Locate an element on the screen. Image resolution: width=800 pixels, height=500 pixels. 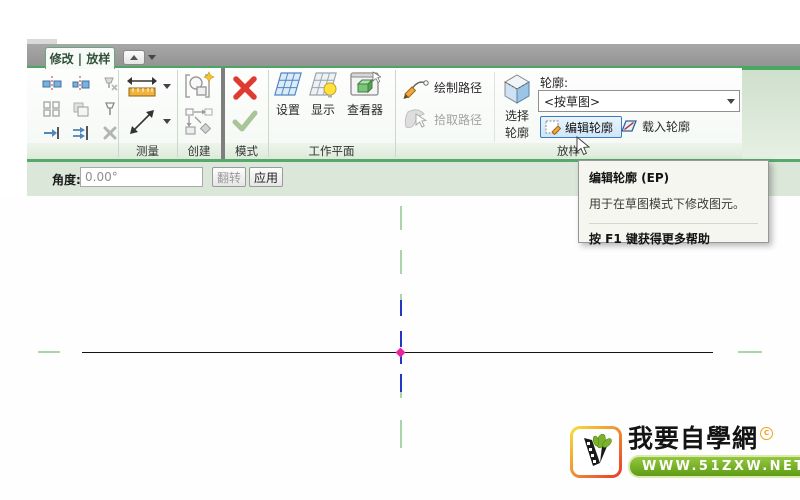
workplane-show-button: 显示 is located at coordinates (323, 98).